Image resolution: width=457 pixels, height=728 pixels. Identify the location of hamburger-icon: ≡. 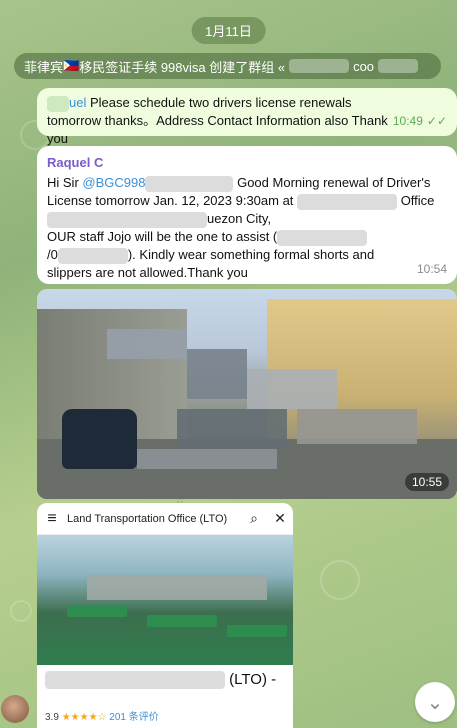
(52, 519).